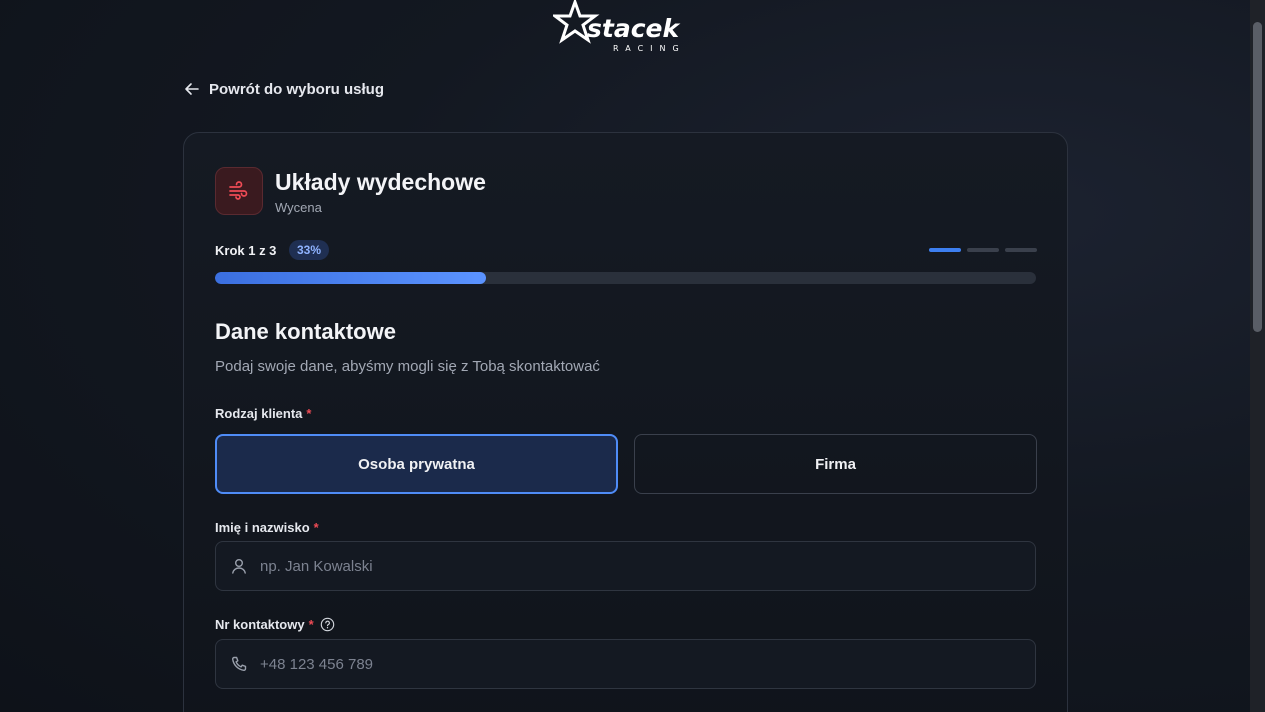 This screenshot has width=1265, height=712. Describe the element at coordinates (239, 566) in the screenshot. I see `user-icon` at that location.